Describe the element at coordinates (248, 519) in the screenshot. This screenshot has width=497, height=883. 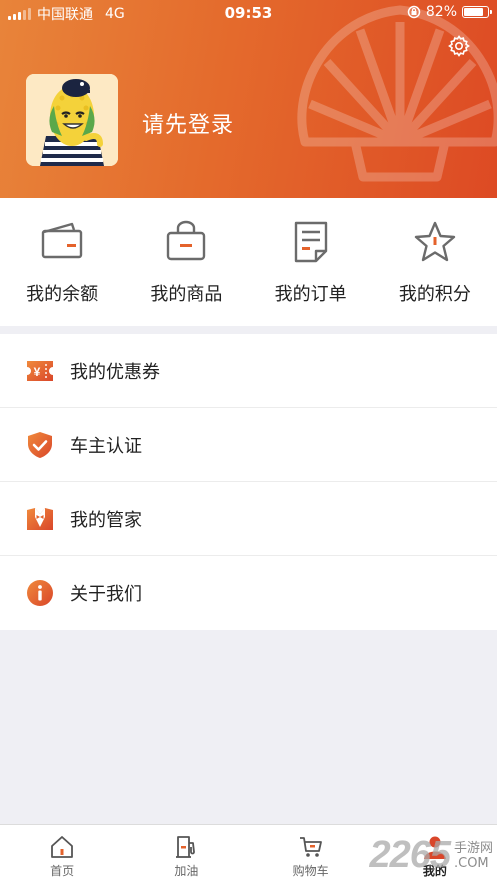
I see `menu-item-butler: 我的管家` at that location.